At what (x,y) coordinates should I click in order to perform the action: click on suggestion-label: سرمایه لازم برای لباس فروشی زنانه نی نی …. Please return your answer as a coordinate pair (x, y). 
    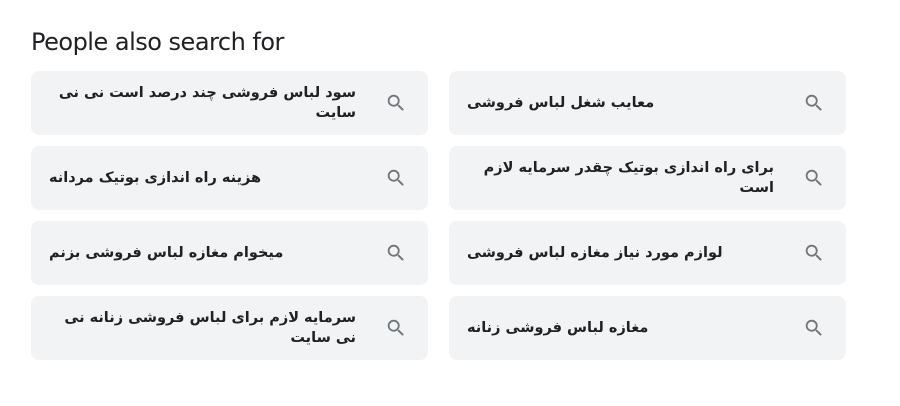
    Looking at the image, I should click on (210, 328).